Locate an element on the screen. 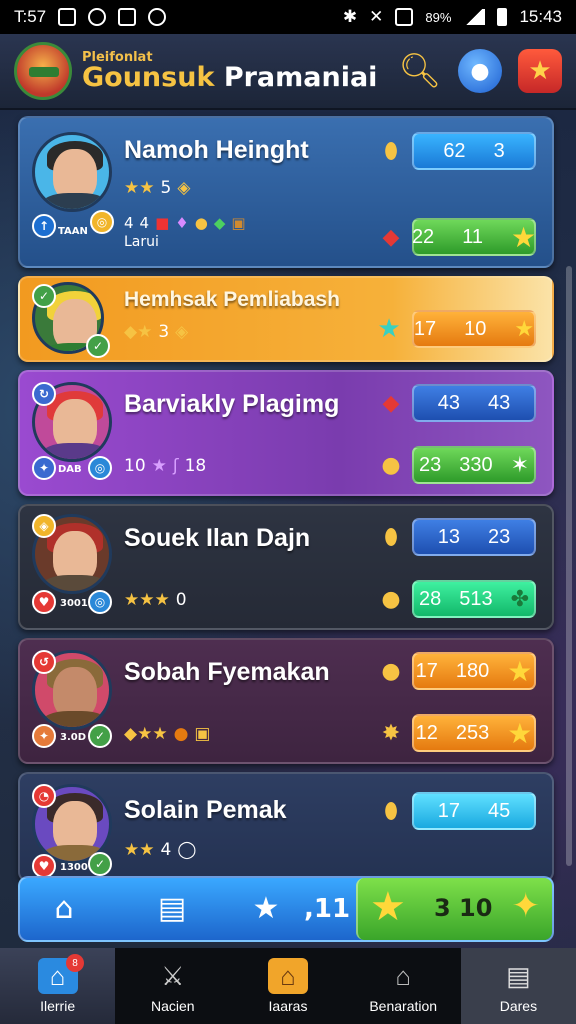 This screenshot has height=1024, width=576. avatar-label: 3001 is located at coordinates (74, 603).